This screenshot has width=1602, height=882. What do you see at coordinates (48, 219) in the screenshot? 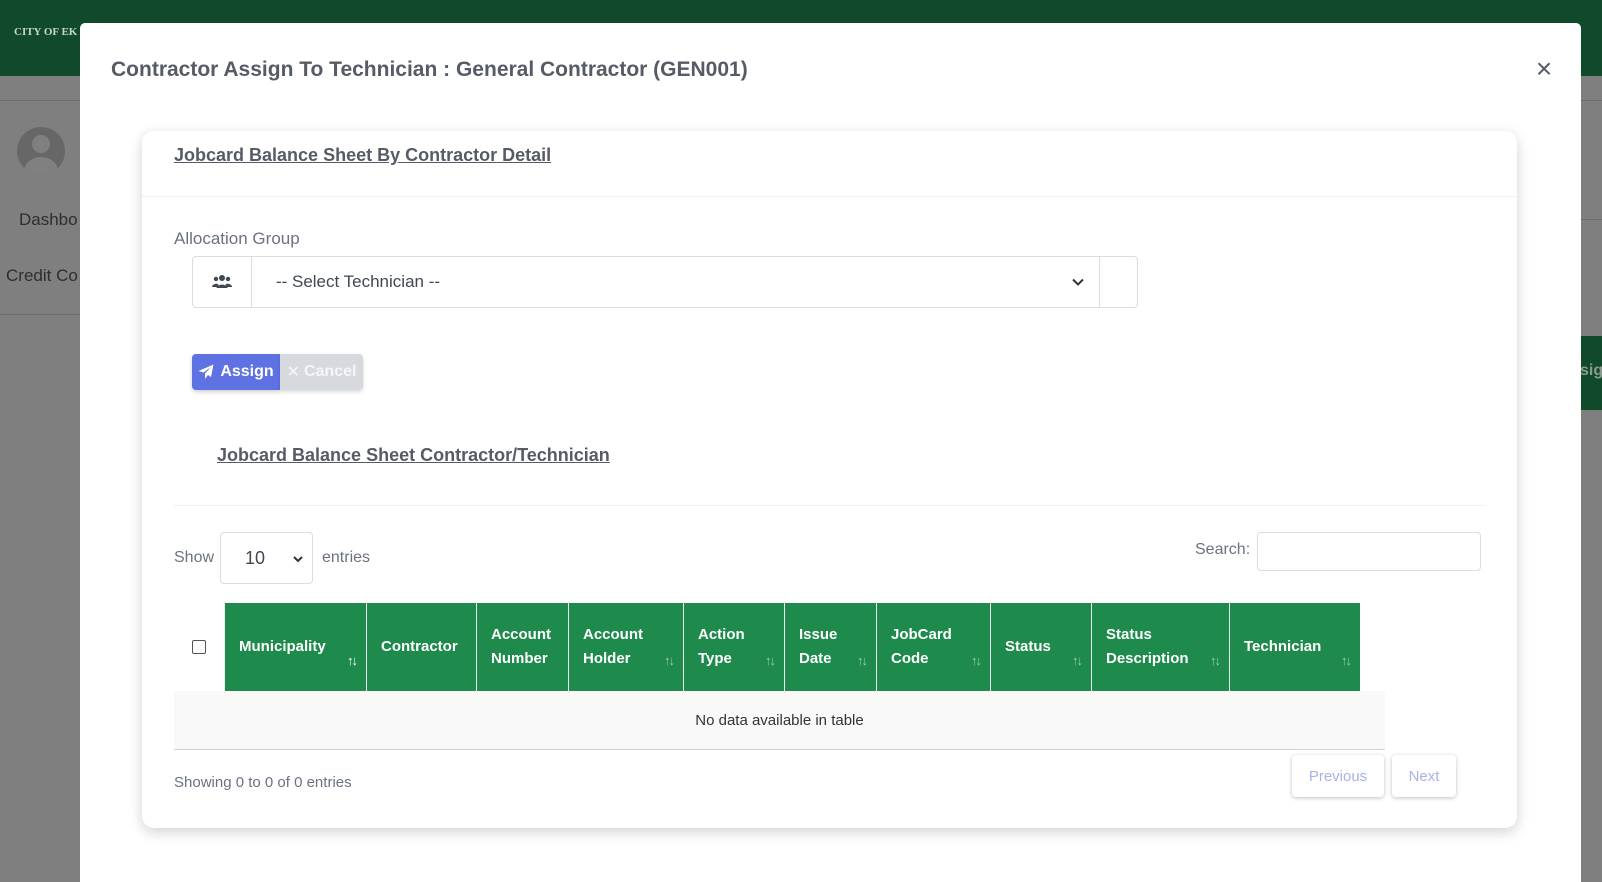
I see `sidebar-item-dashboard: Dashbo` at bounding box center [48, 219].